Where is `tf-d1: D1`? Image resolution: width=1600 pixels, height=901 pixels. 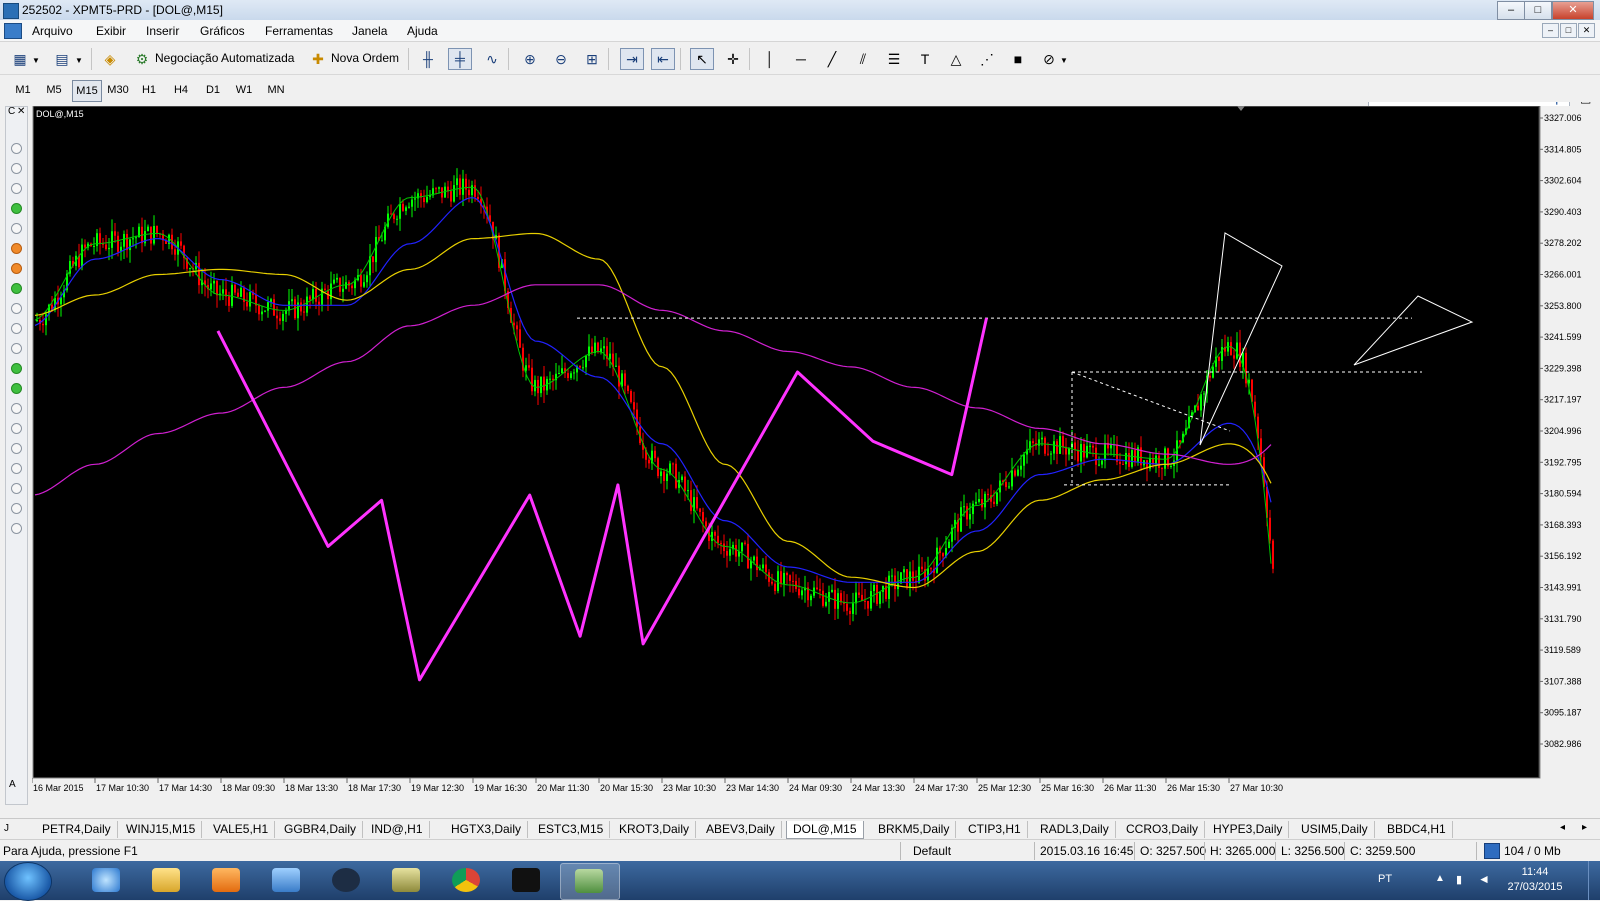
tf-d1: D1 is located at coordinates (213, 90).